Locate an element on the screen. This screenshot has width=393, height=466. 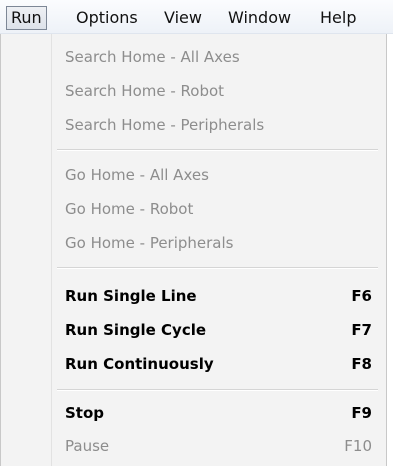
menu-item-search-home-all-axes: Search Home - All Axes is located at coordinates (218, 57).